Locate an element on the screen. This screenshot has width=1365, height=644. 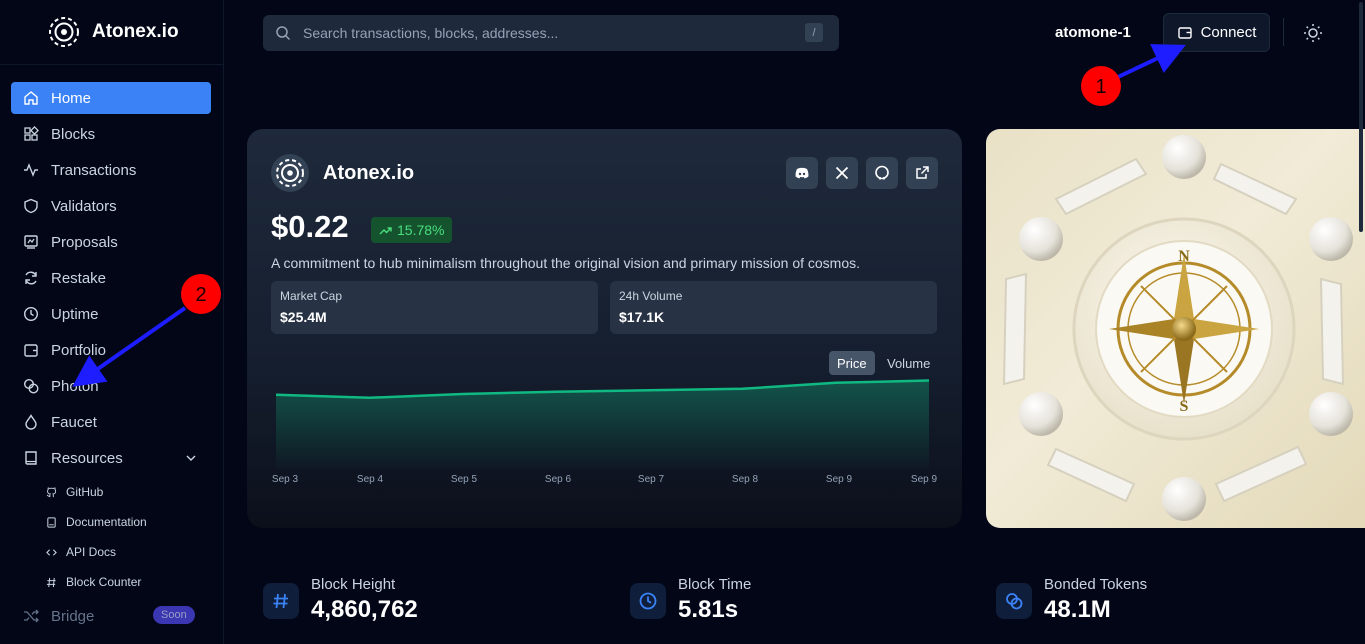
sidebar-subitem-label: Block Counter is located at coordinates (104, 582).